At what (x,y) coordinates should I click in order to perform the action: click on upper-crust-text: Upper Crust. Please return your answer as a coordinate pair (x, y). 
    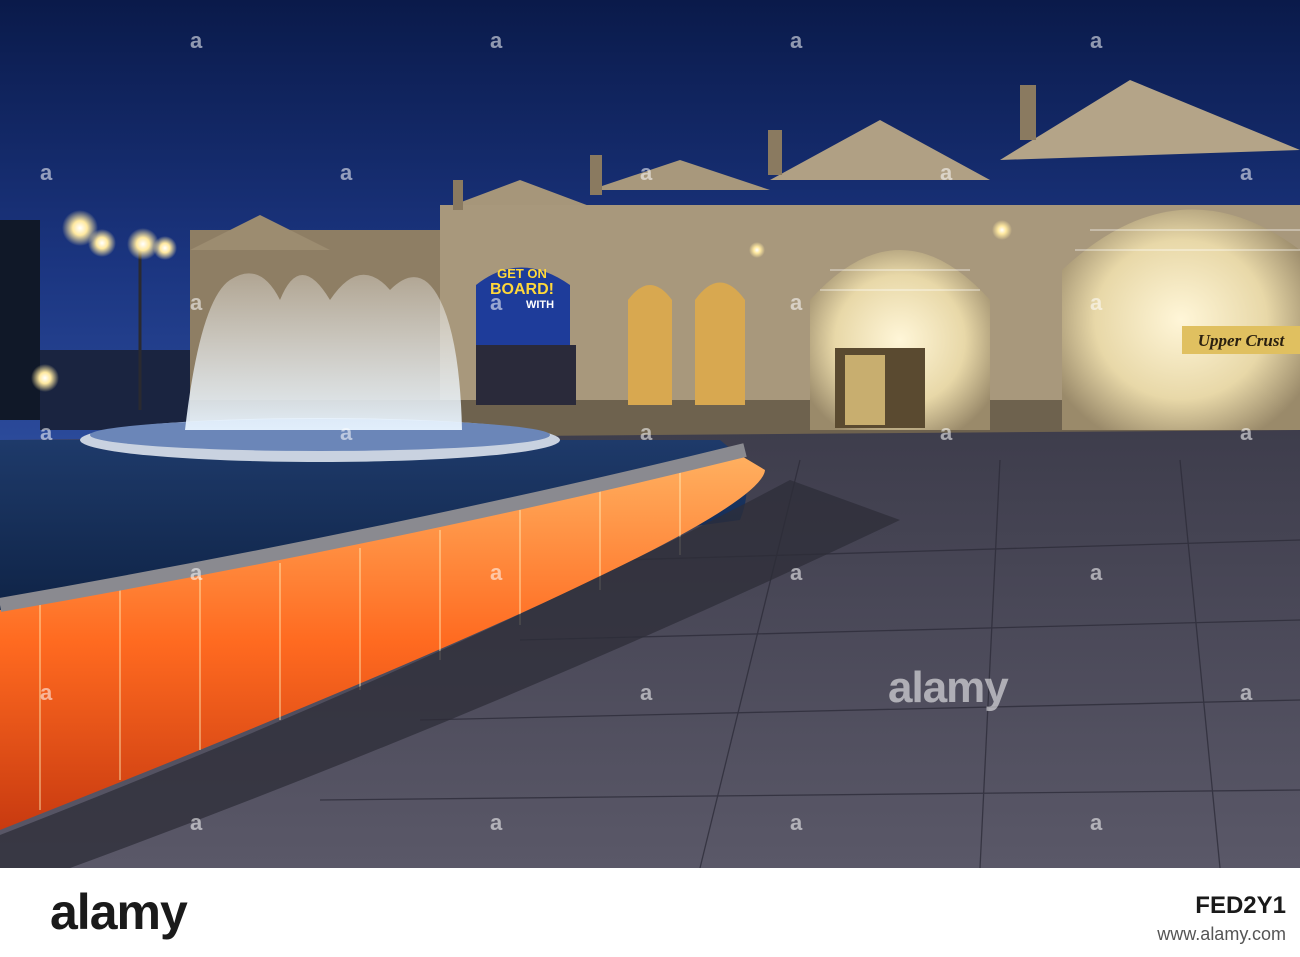
    Looking at the image, I should click on (1242, 340).